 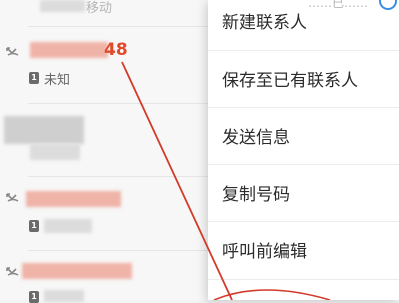 What do you see at coordinates (110, 64) in the screenshot?
I see `call-log-row: 48 1 未知` at bounding box center [110, 64].